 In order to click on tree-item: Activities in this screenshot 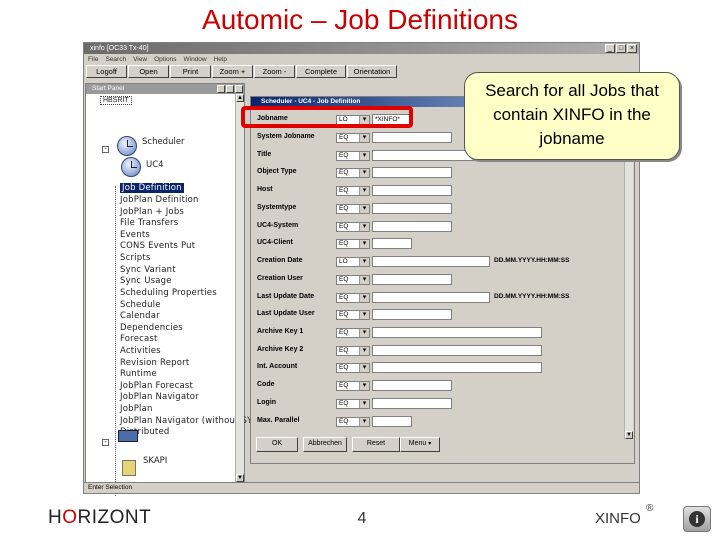, I will do `click(140, 351)`.